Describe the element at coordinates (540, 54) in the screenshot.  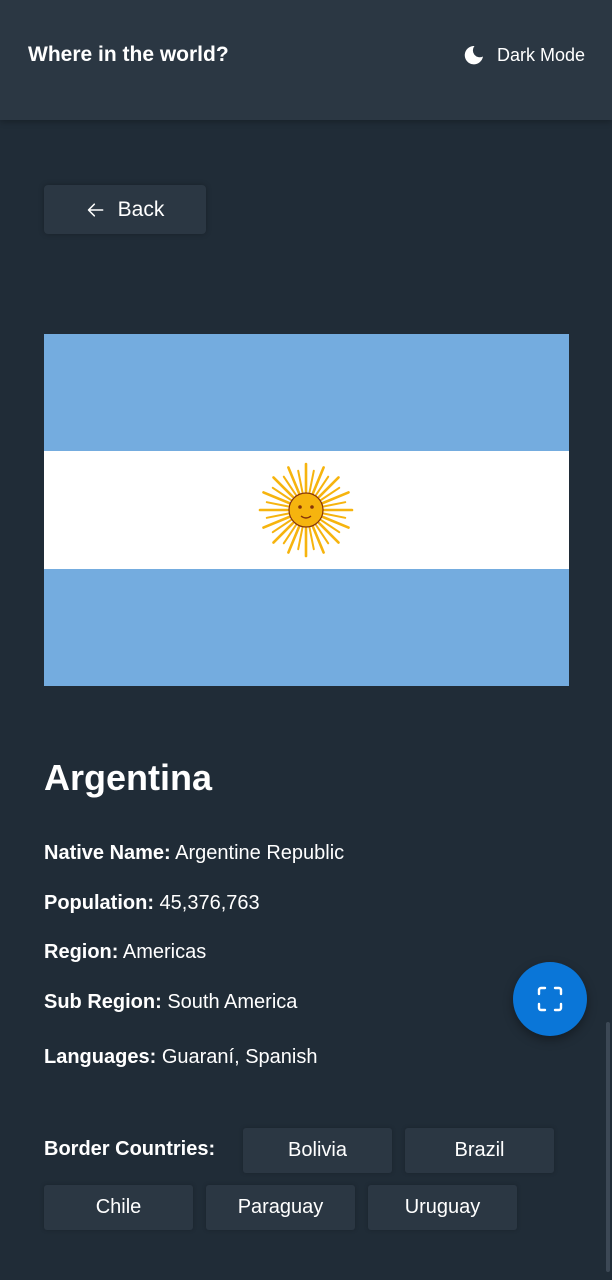
I see `dark-mode-label: Dark Mode` at that location.